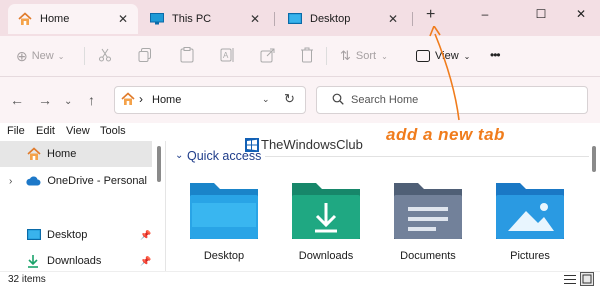 Image resolution: width=600 pixels, height=290 pixels. I want to click on downloads-folder-icon, so click(326, 210).